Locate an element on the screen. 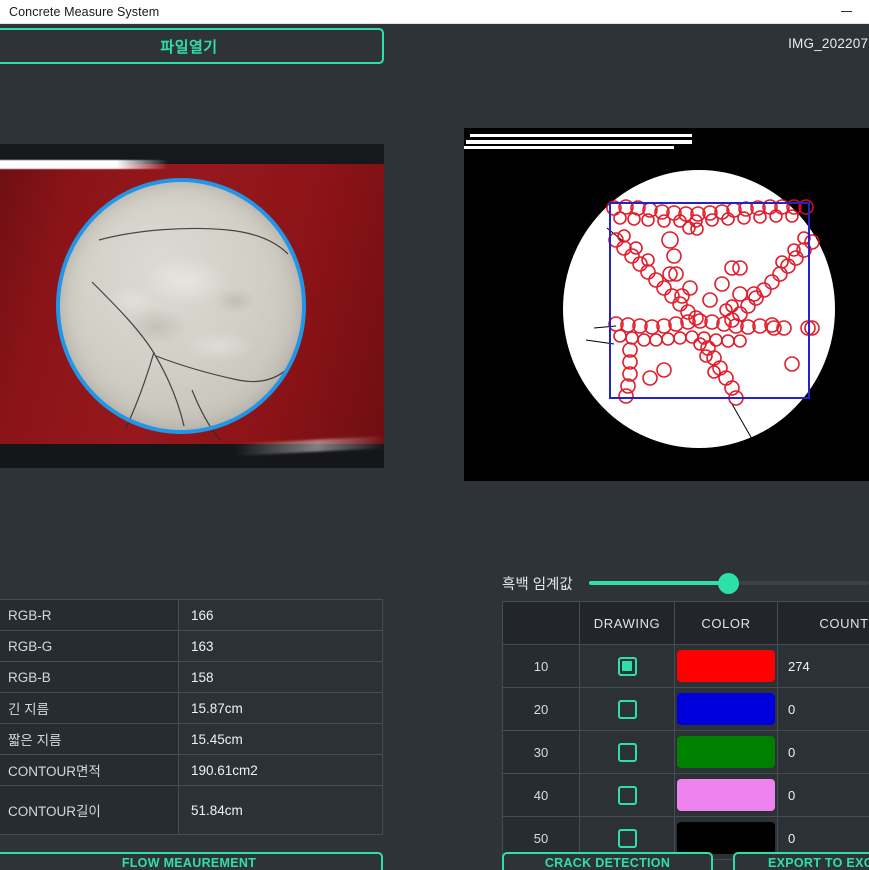  crack-row-index: 30 is located at coordinates (541, 752).